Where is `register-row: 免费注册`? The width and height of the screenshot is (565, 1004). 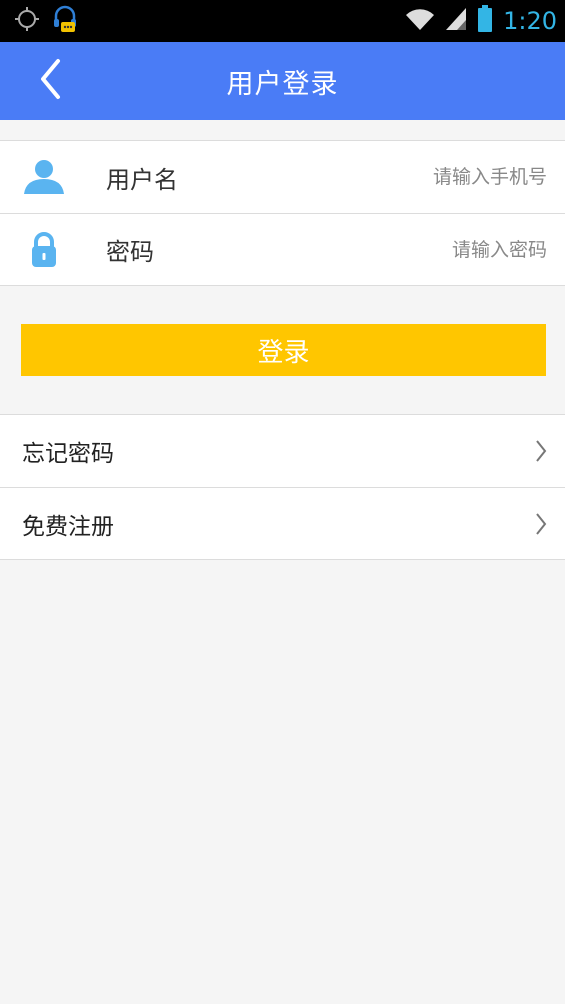
register-row: 免费注册 is located at coordinates (282, 523).